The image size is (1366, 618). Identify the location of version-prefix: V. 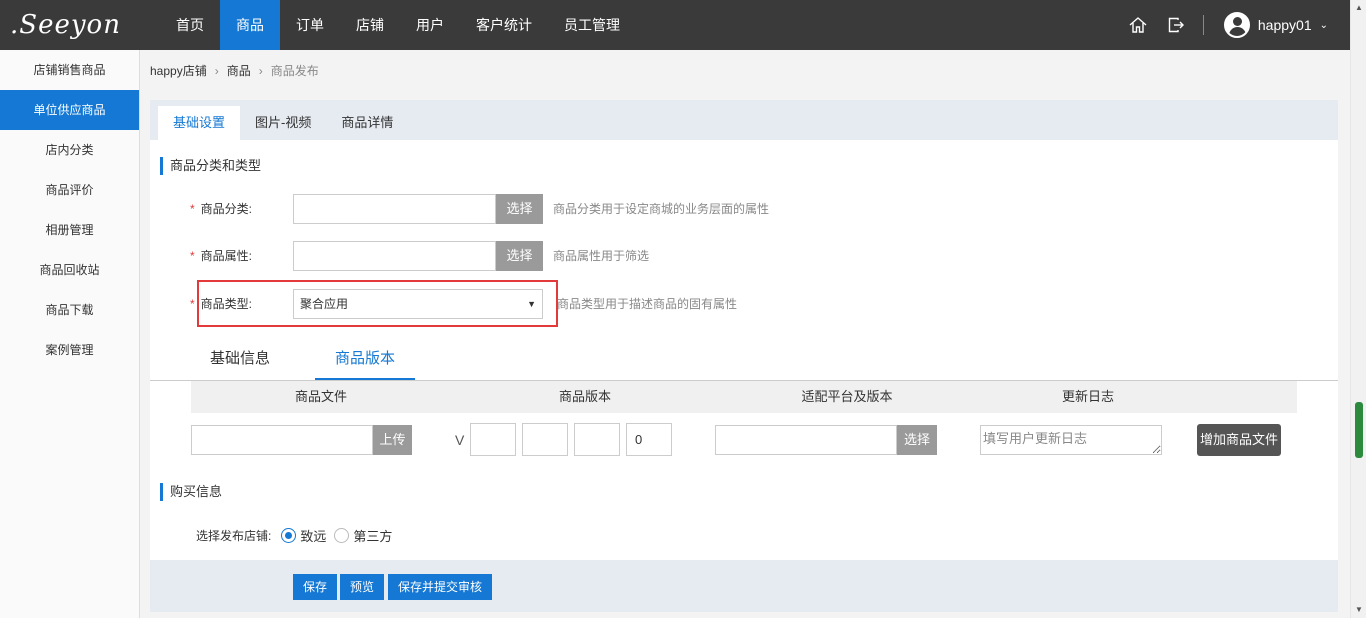
(460, 440).